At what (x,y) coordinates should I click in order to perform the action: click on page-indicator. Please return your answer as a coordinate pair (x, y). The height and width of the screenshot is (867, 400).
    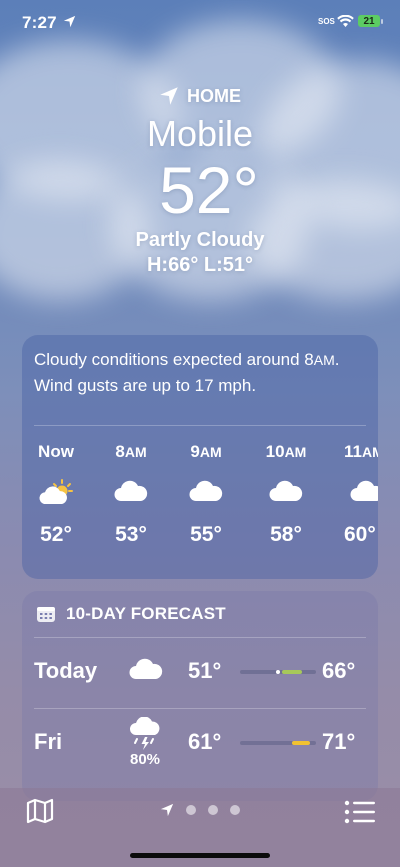
    Looking at the image, I should click on (200, 810).